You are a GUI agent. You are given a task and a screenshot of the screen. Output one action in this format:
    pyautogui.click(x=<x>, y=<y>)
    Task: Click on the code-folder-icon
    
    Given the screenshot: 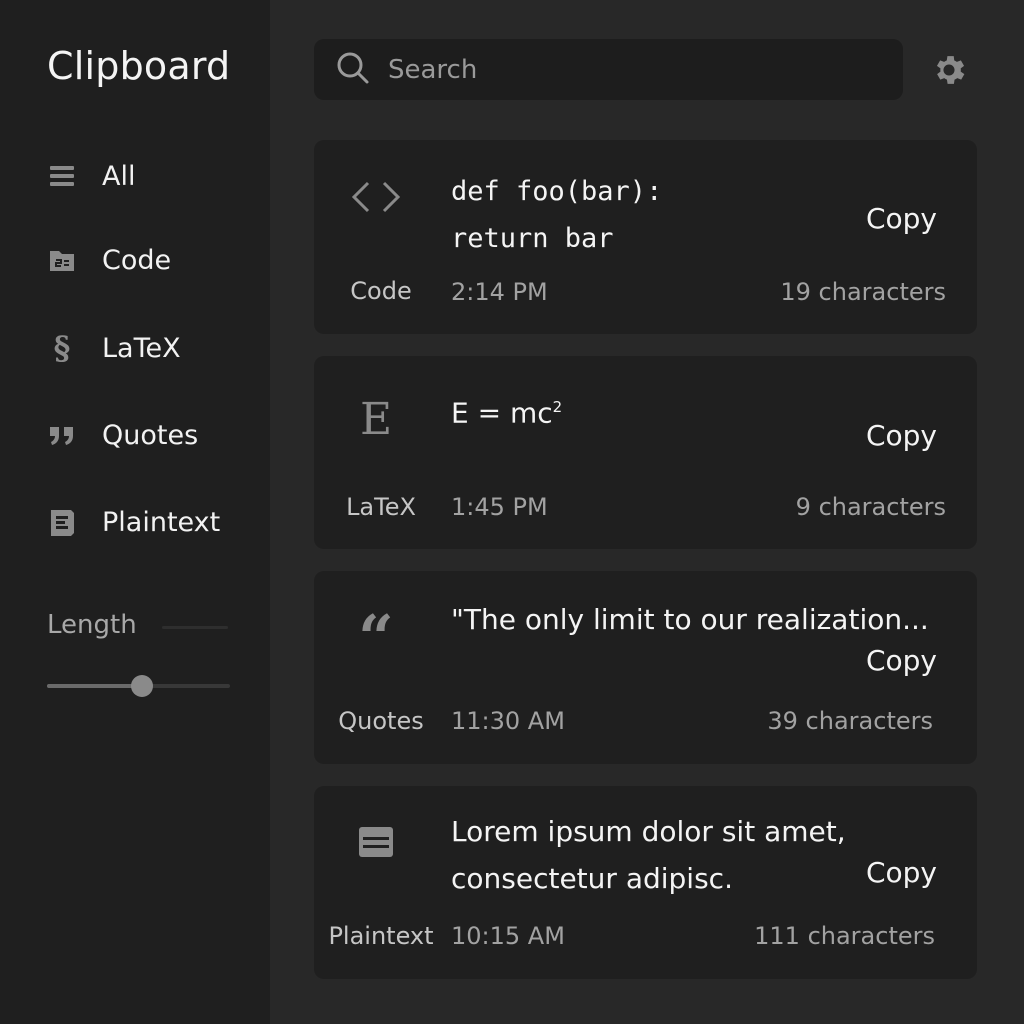 What is the action you would take?
    pyautogui.click(x=62, y=260)
    